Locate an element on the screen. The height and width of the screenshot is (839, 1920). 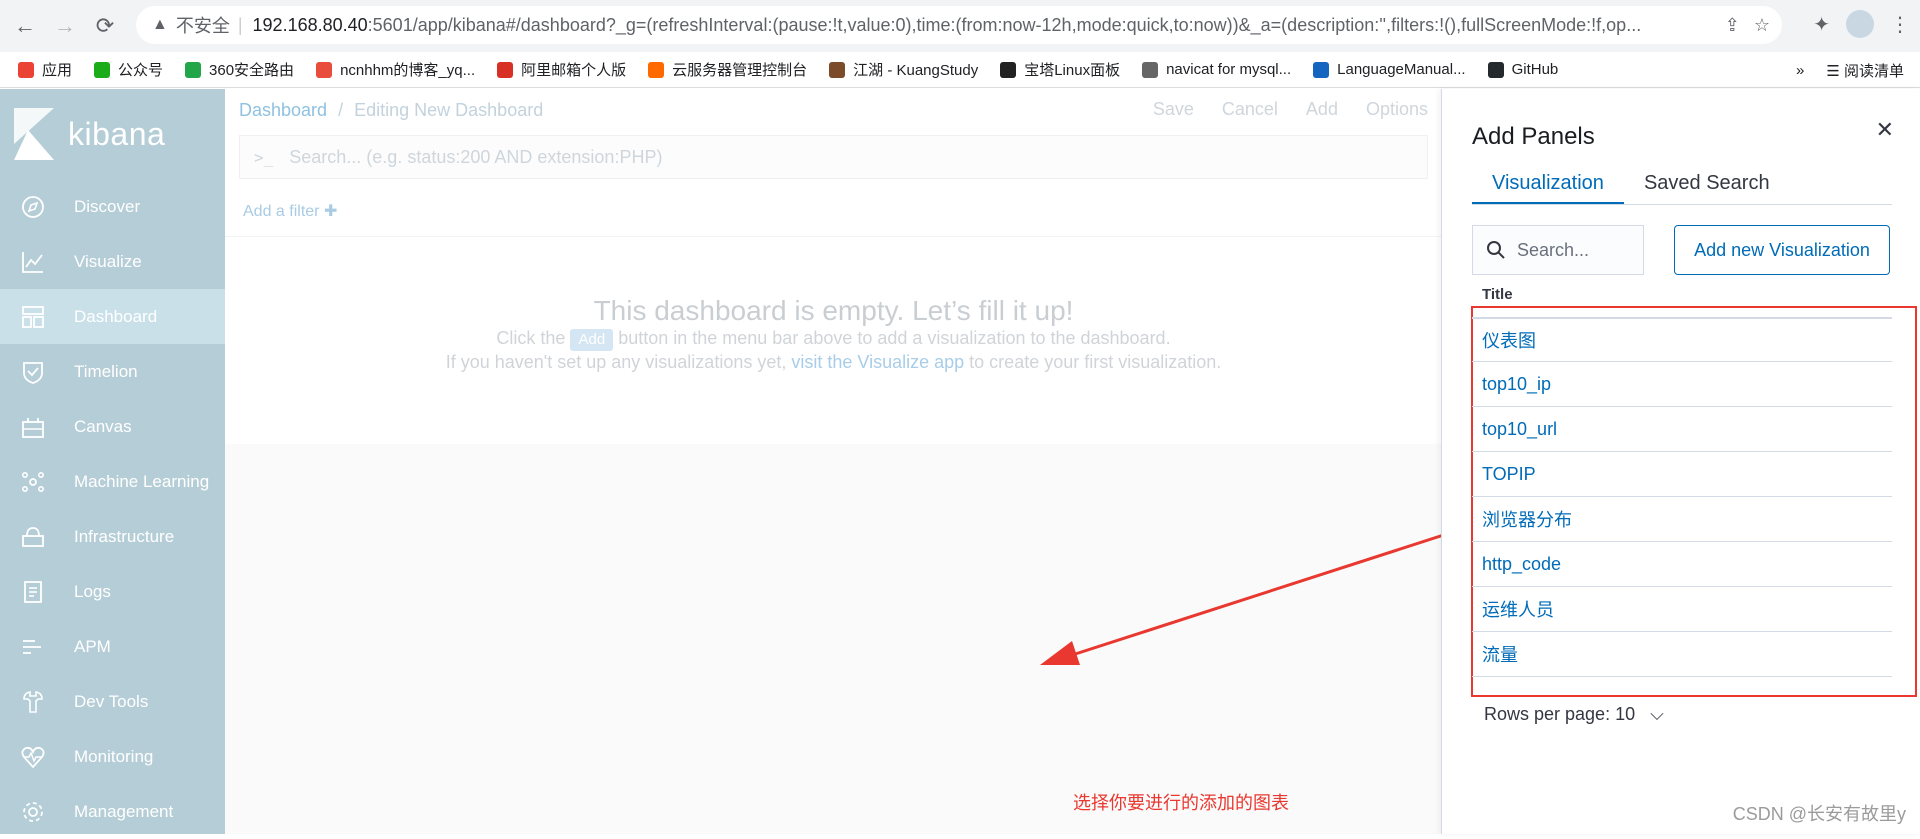
close-icon: ✕ is located at coordinates (1885, 130).